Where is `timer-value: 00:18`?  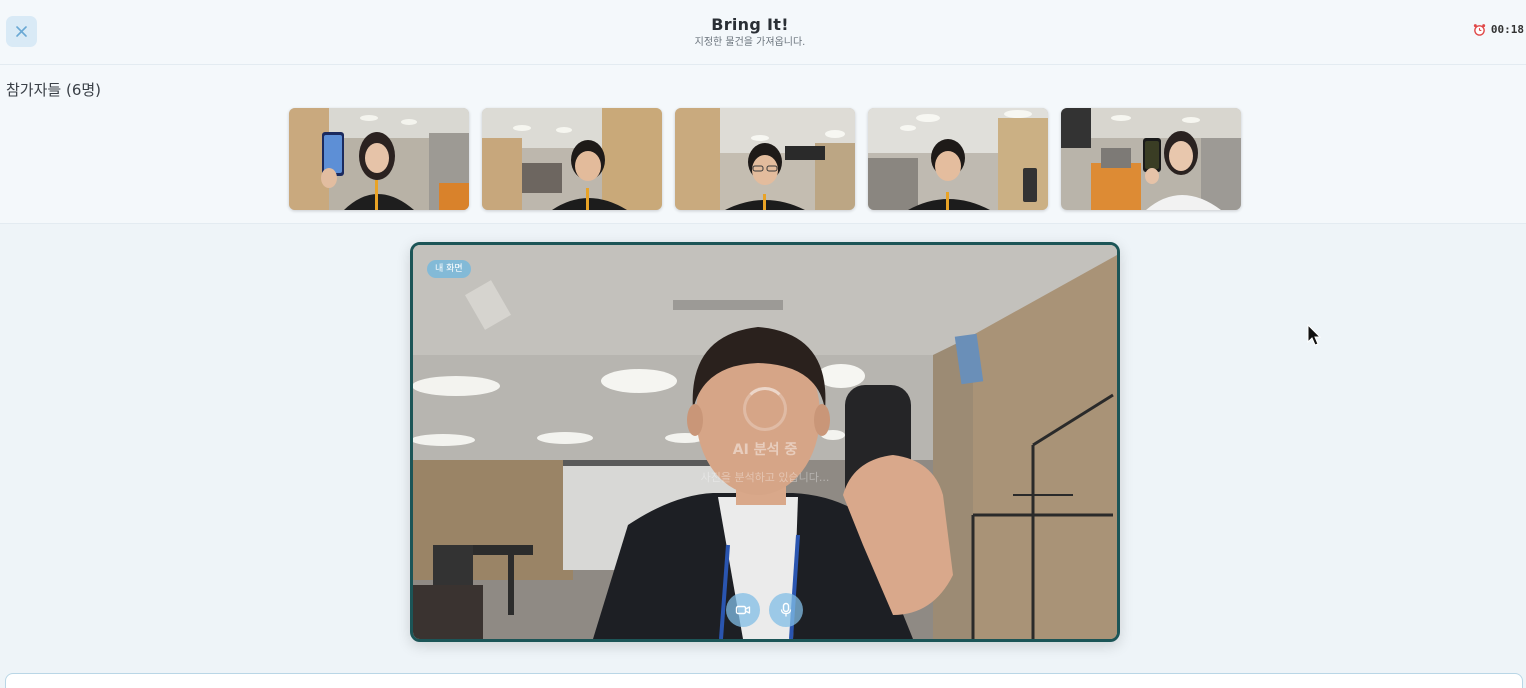 timer-value: 00:18 is located at coordinates (1507, 29).